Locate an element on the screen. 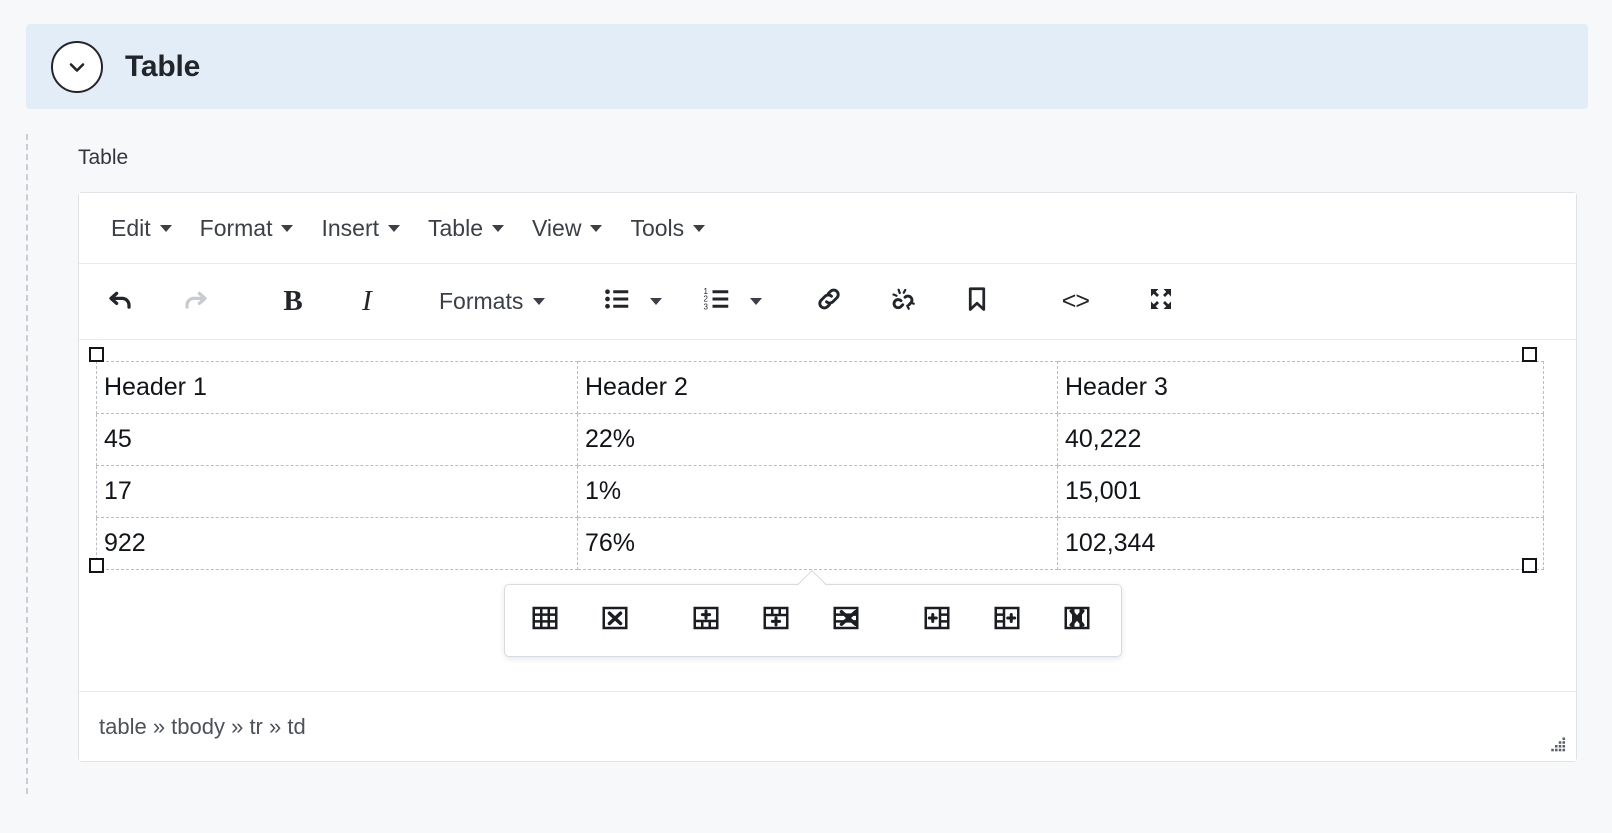  menu-format: Format is located at coordinates (247, 228).